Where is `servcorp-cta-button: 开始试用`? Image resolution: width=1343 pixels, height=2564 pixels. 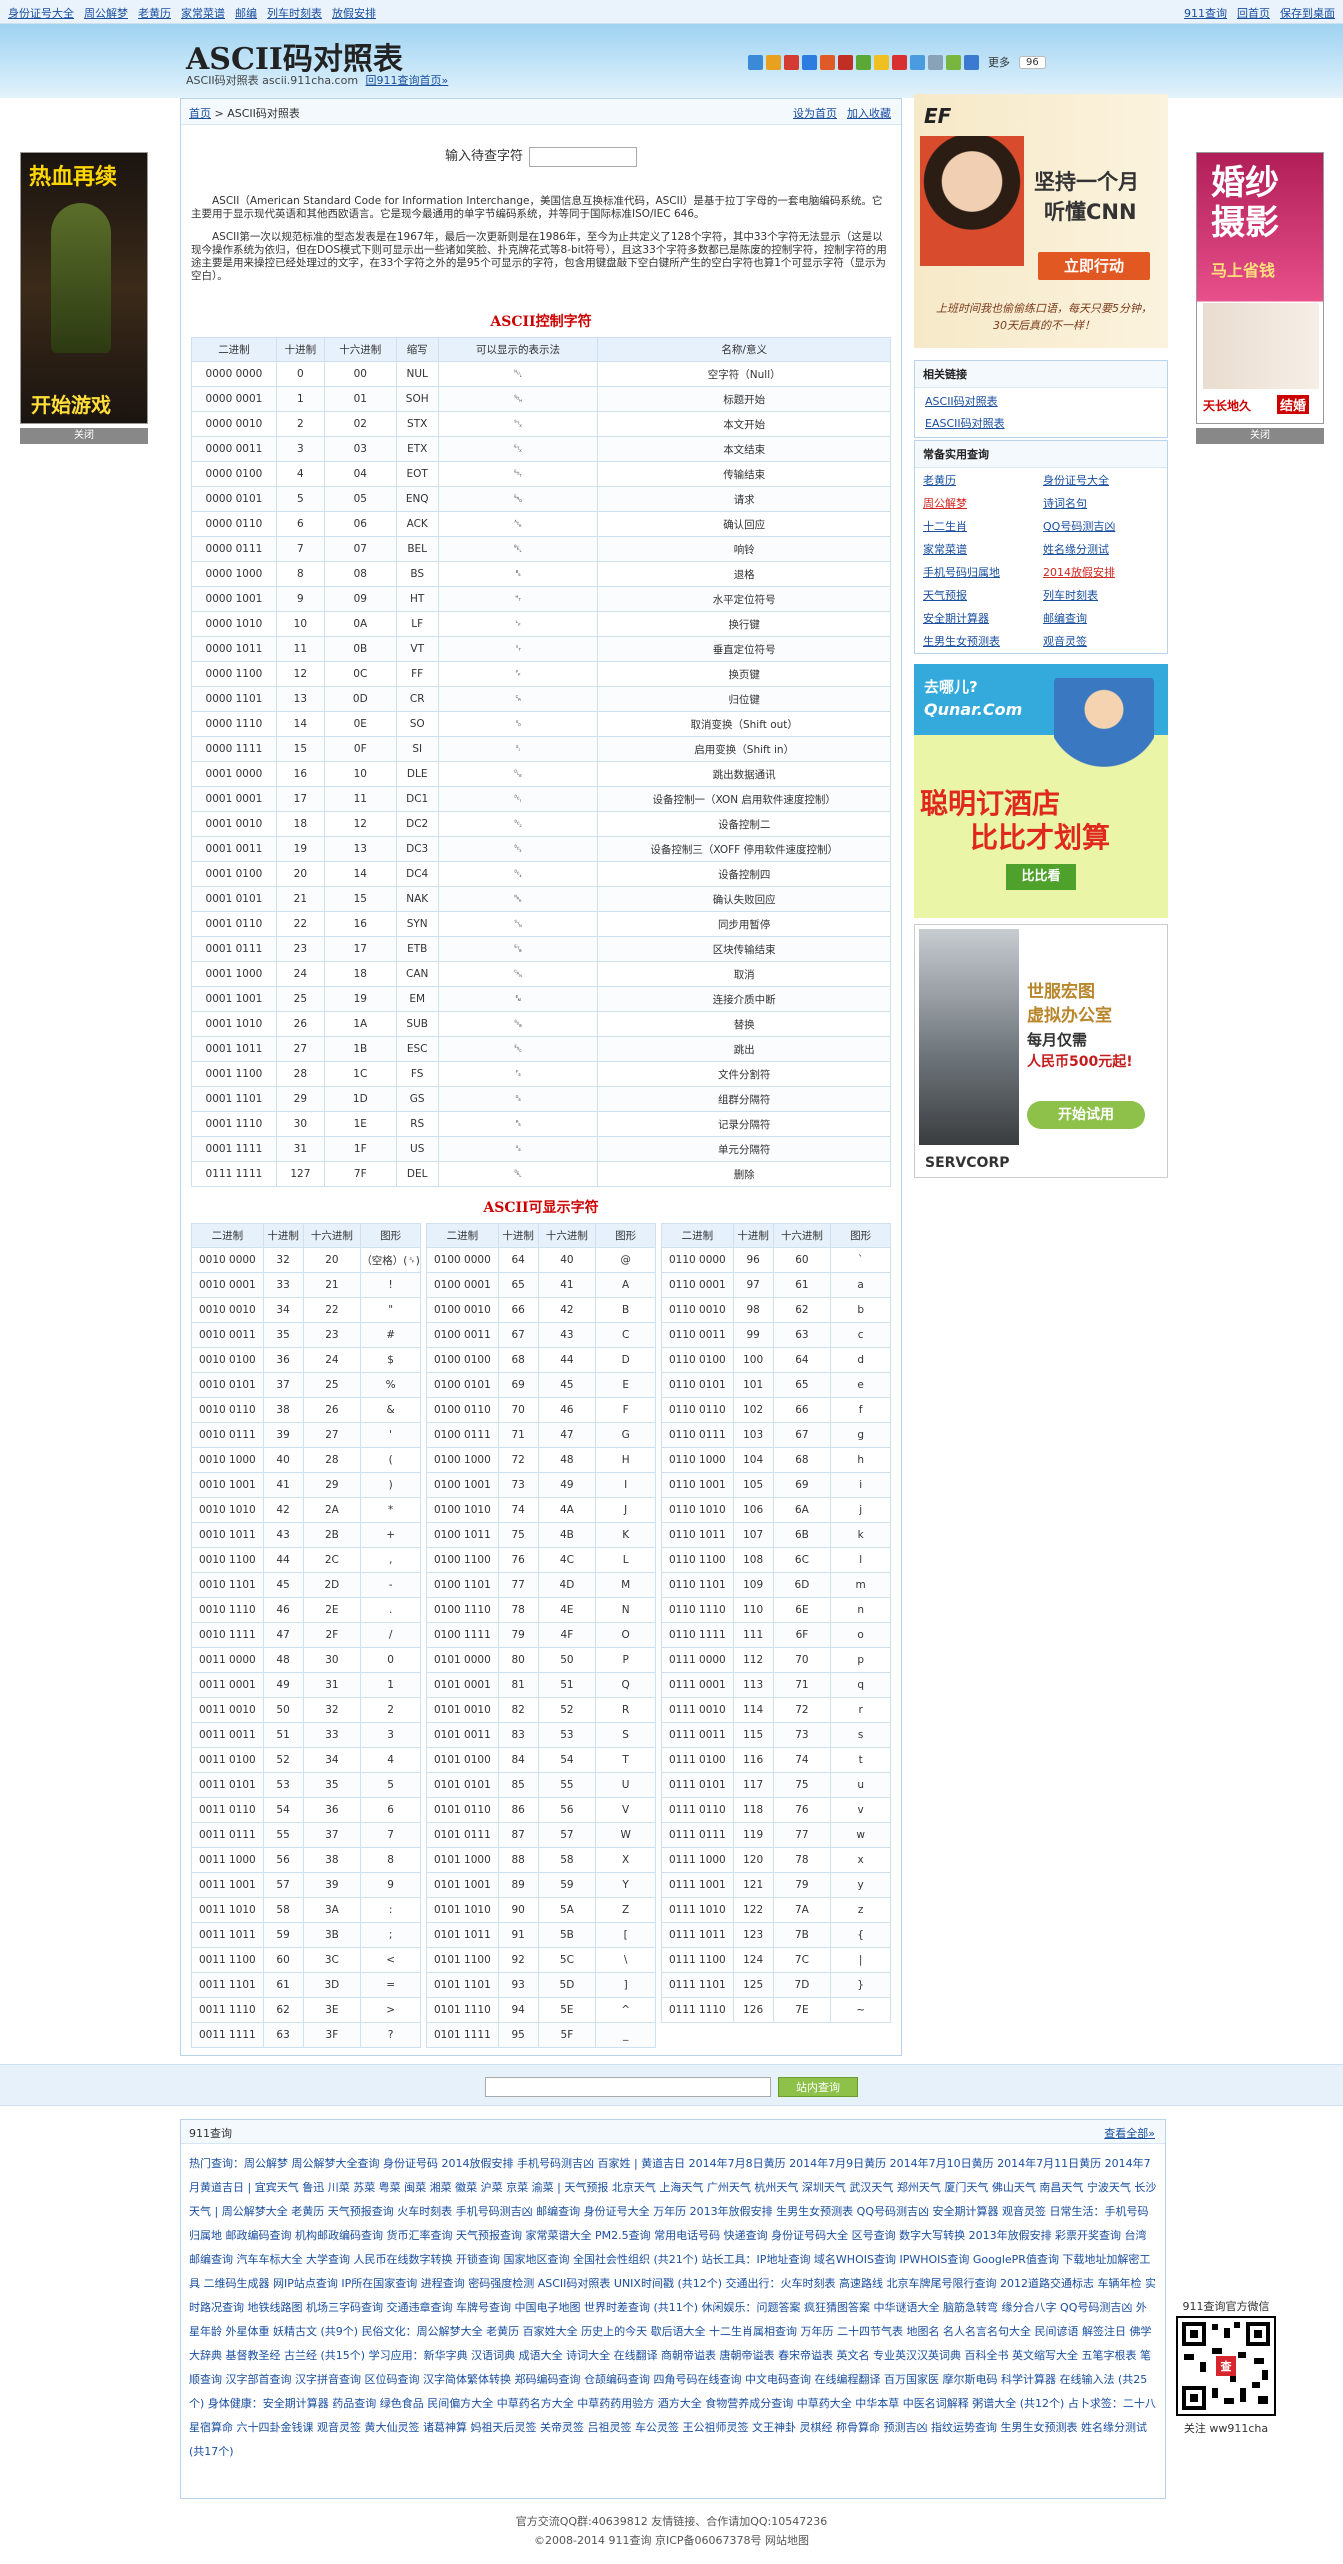
servcorp-cta-button: 开始试用 is located at coordinates (1086, 1115).